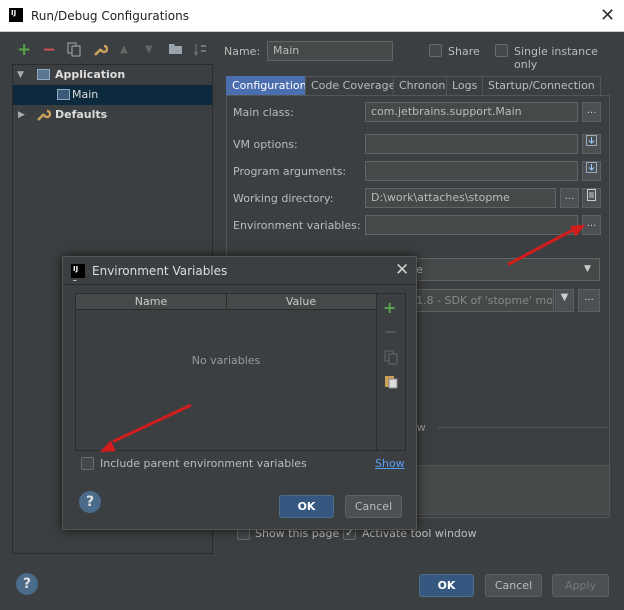 The image size is (624, 610). What do you see at coordinates (226, 360) in the screenshot?
I see `empty-text: No variables` at bounding box center [226, 360].